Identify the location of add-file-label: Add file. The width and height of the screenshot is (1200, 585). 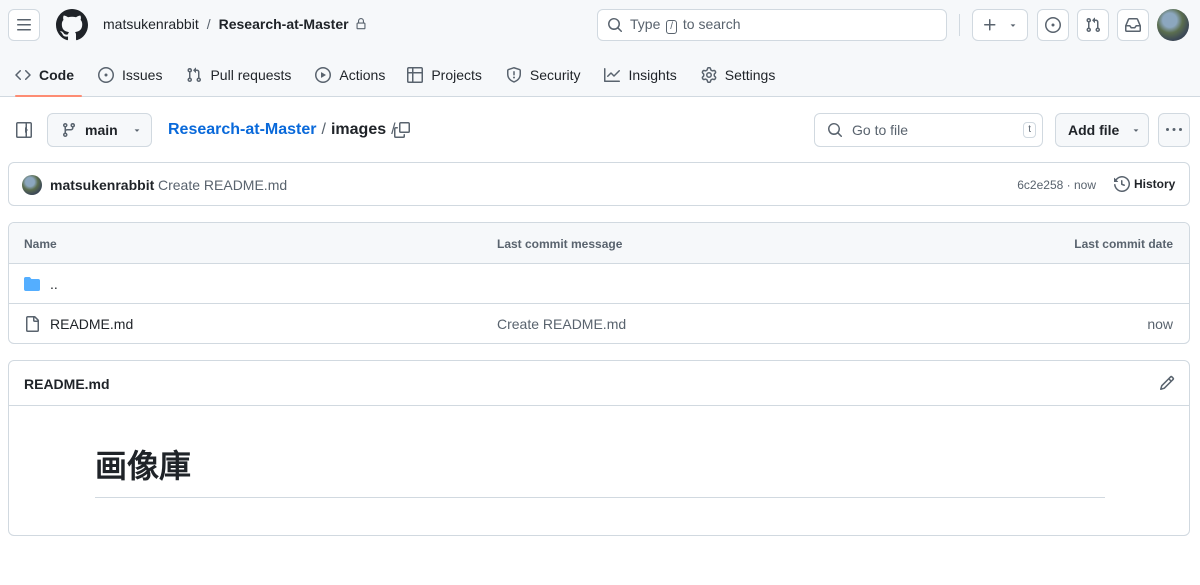
(1094, 130).